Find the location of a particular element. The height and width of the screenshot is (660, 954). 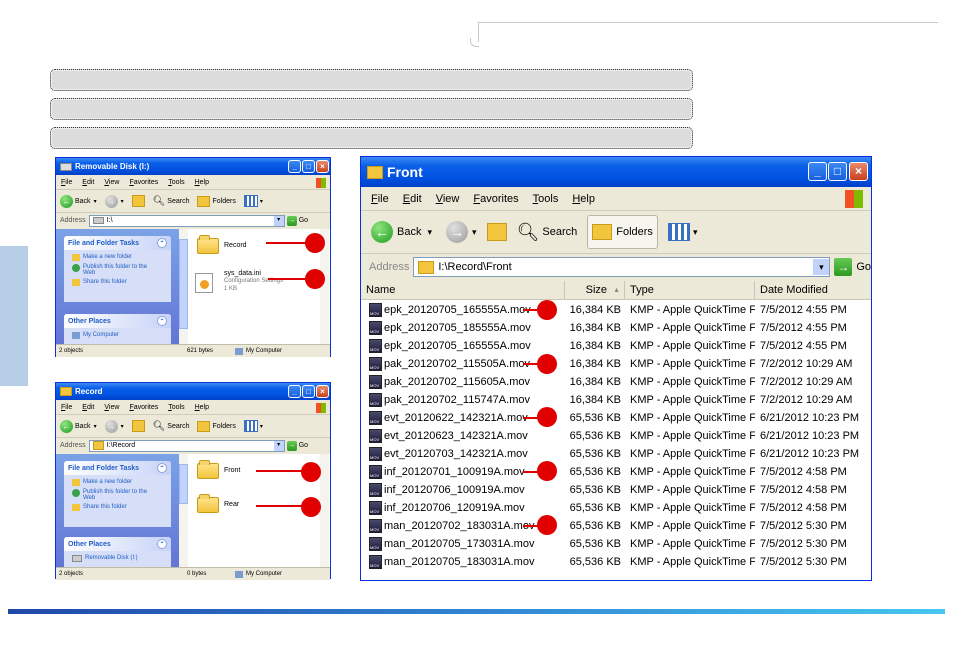

item-front-label: Front is located at coordinates (232, 470).